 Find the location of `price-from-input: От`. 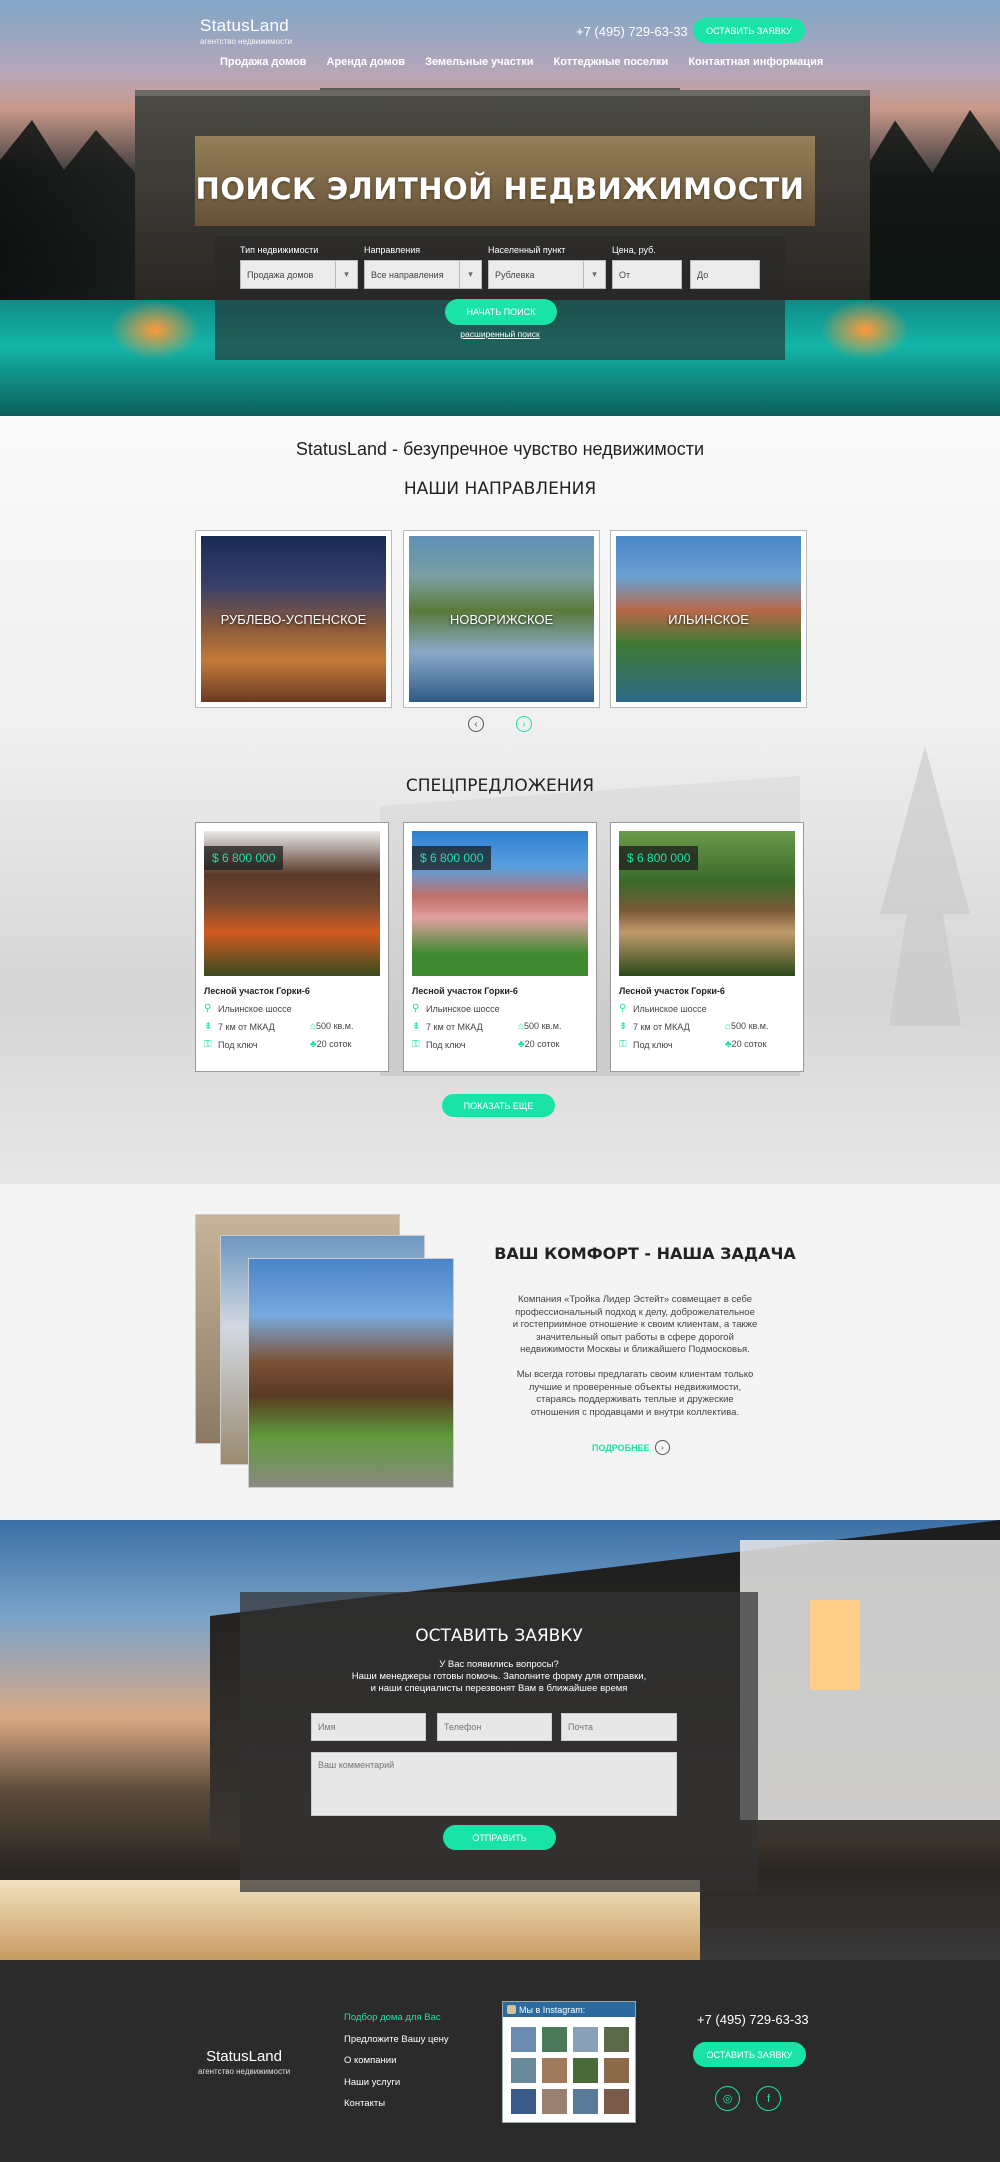

price-from-input: От is located at coordinates (647, 274).